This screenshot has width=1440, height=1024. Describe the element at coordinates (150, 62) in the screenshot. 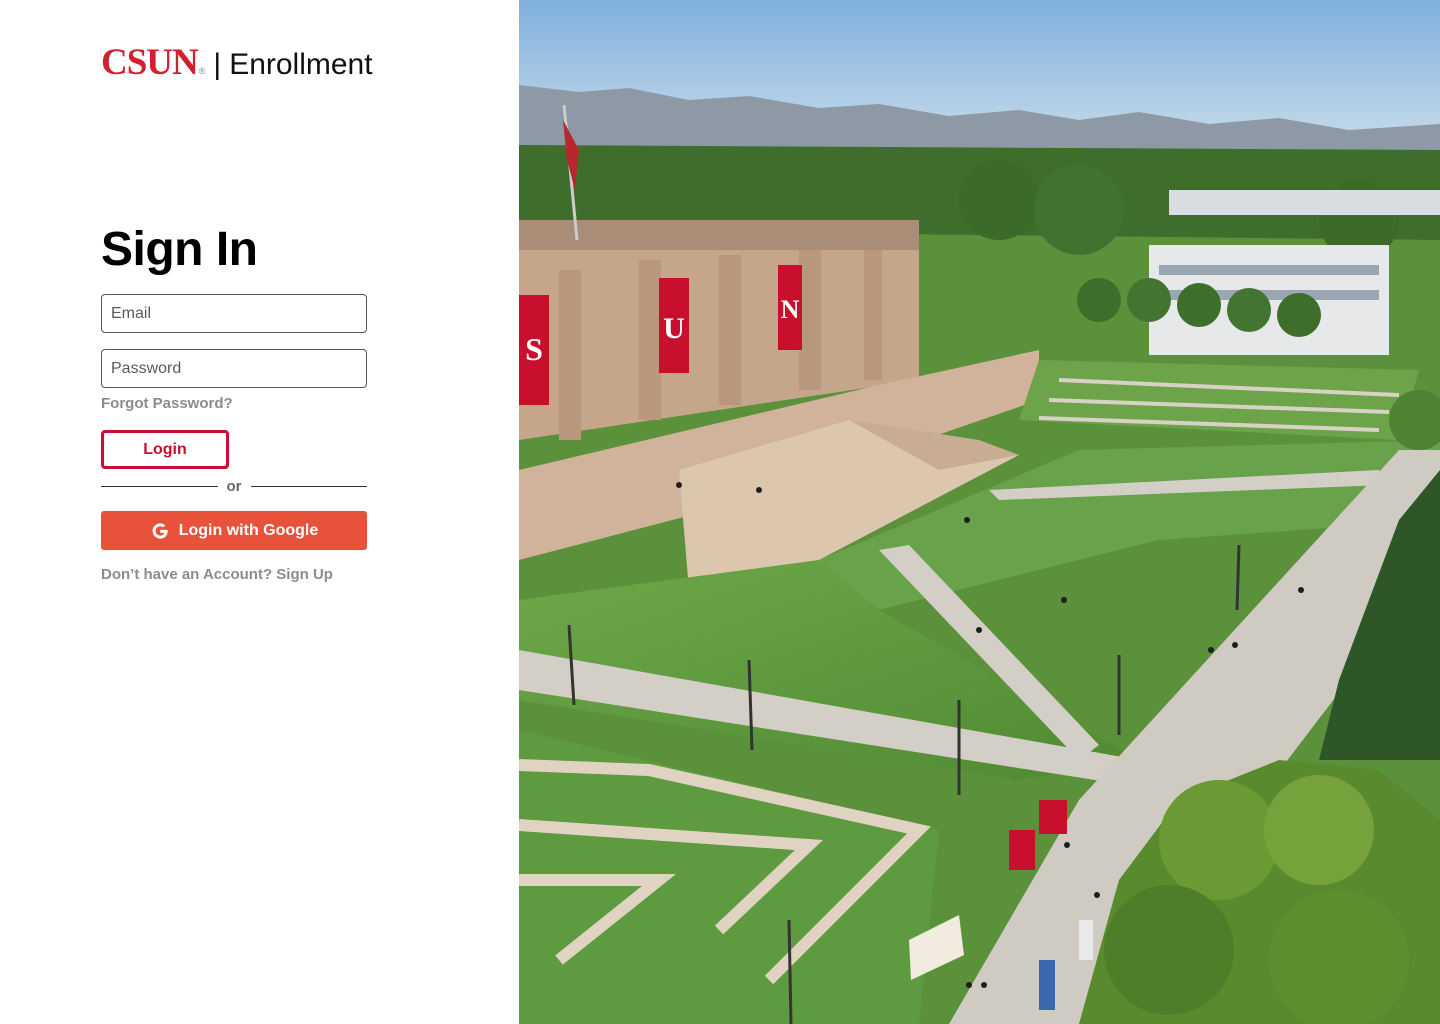

I see `csun-logo: CSUN` at that location.